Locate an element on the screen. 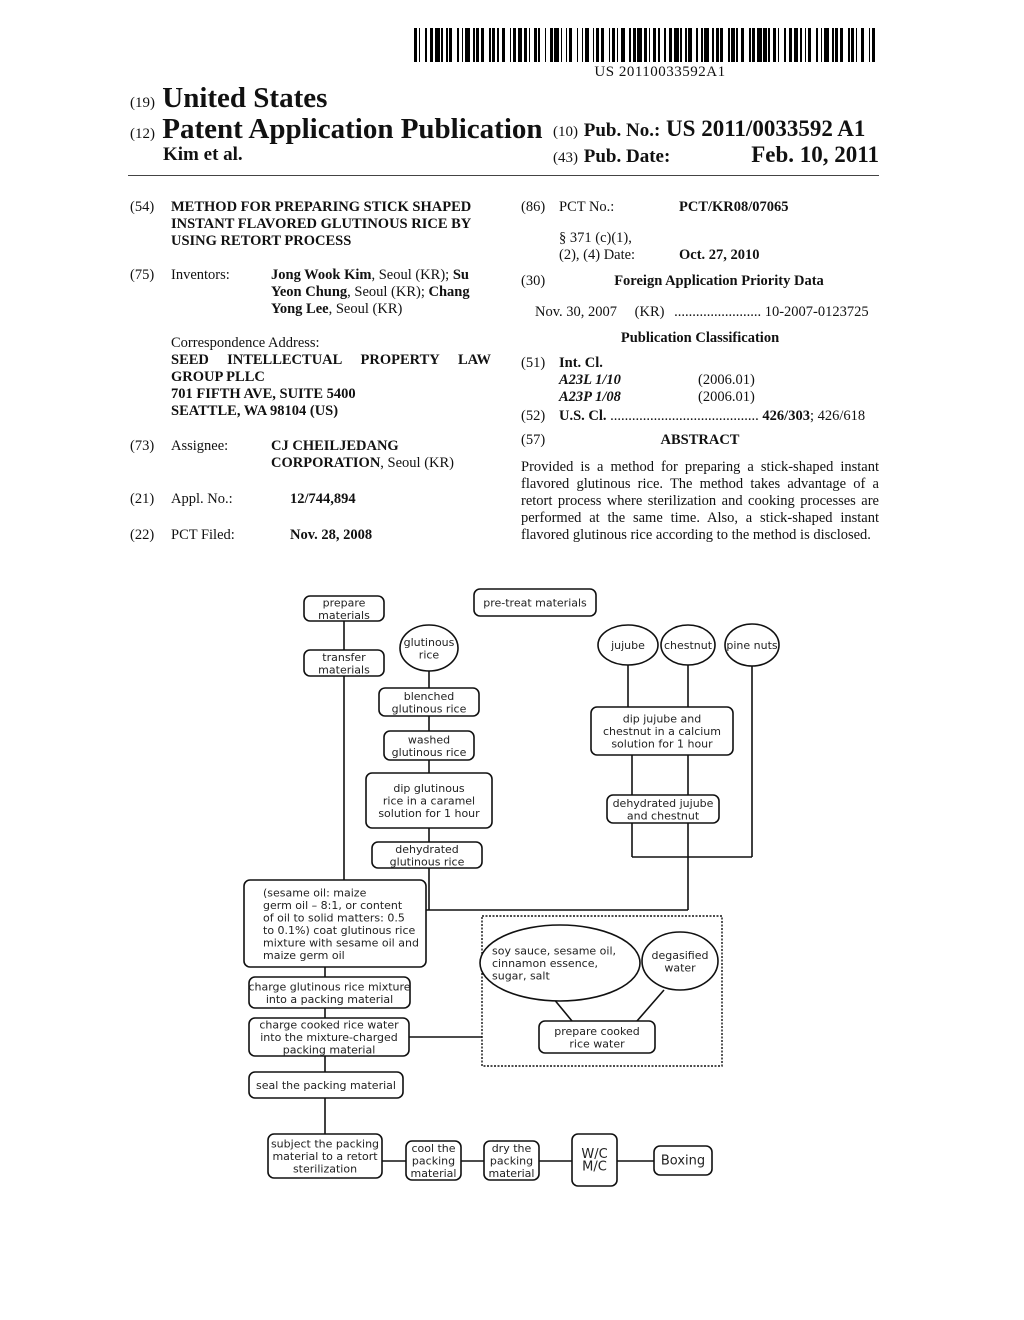  node-dehydrated-rice: dehydratedglutinous rice is located at coordinates (427, 855).